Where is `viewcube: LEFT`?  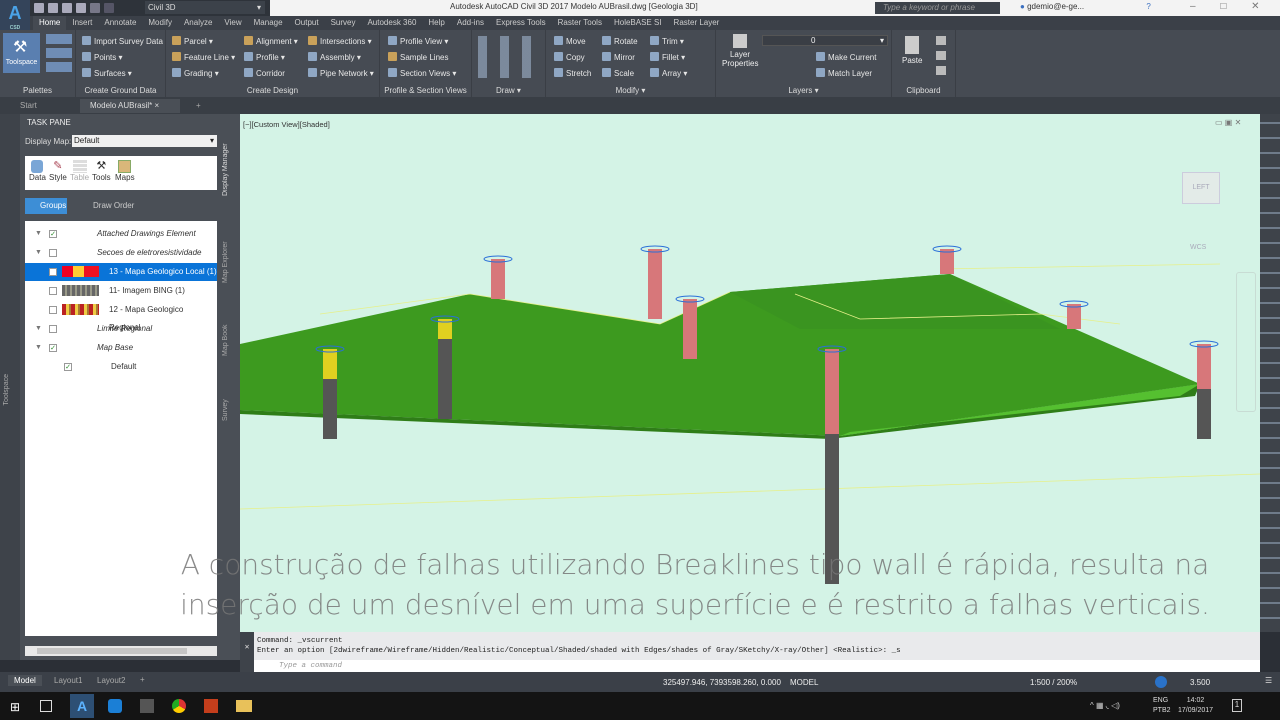 viewcube: LEFT is located at coordinates (1201, 188).